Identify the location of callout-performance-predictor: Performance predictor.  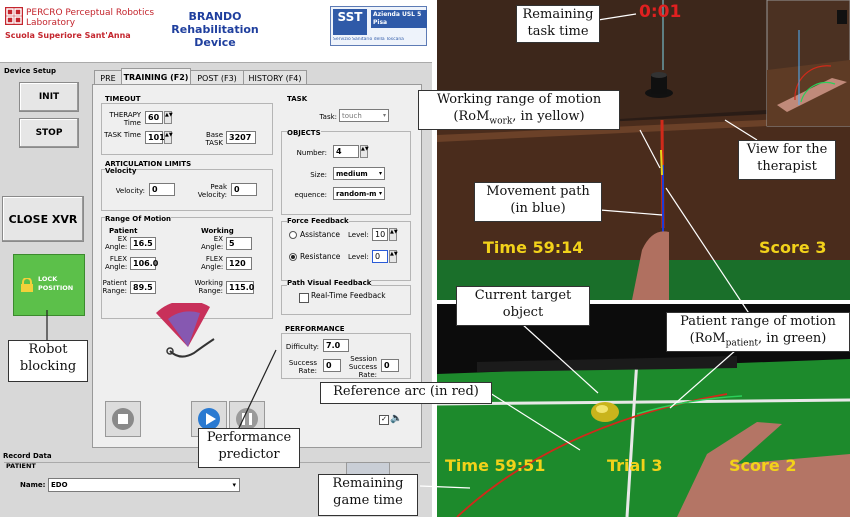
(249, 448).